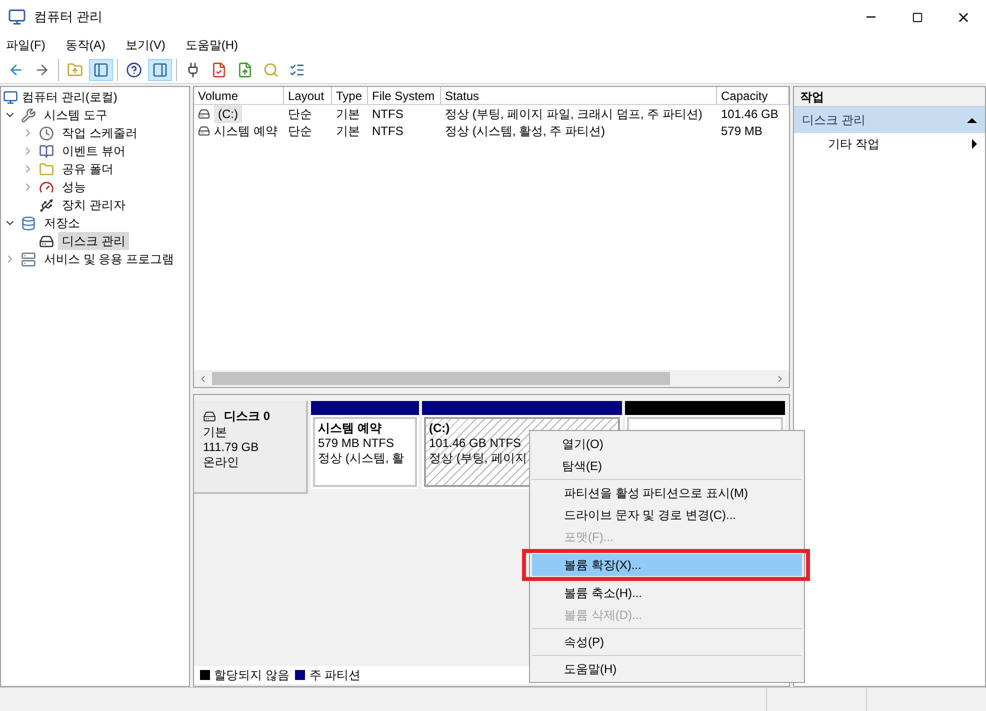  What do you see at coordinates (741, 131) in the screenshot?
I see `table-cell-text: 579 MB` at bounding box center [741, 131].